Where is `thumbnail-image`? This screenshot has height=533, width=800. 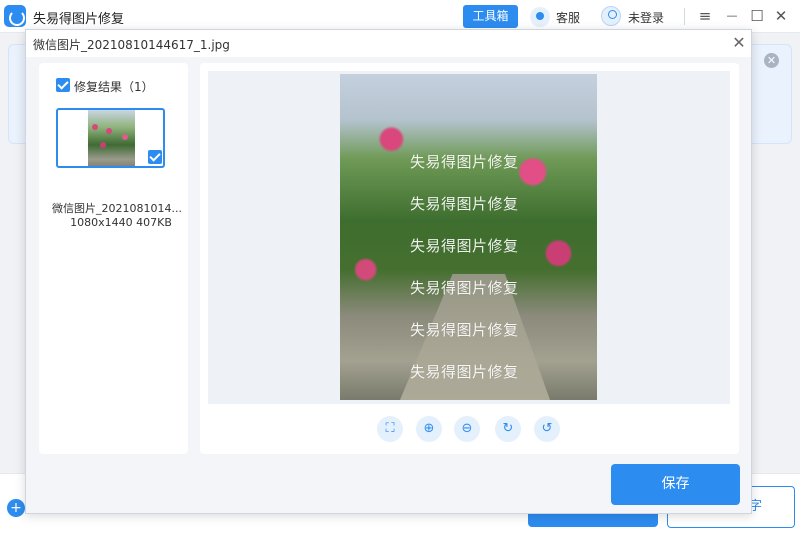
thumbnail-image is located at coordinates (111, 138).